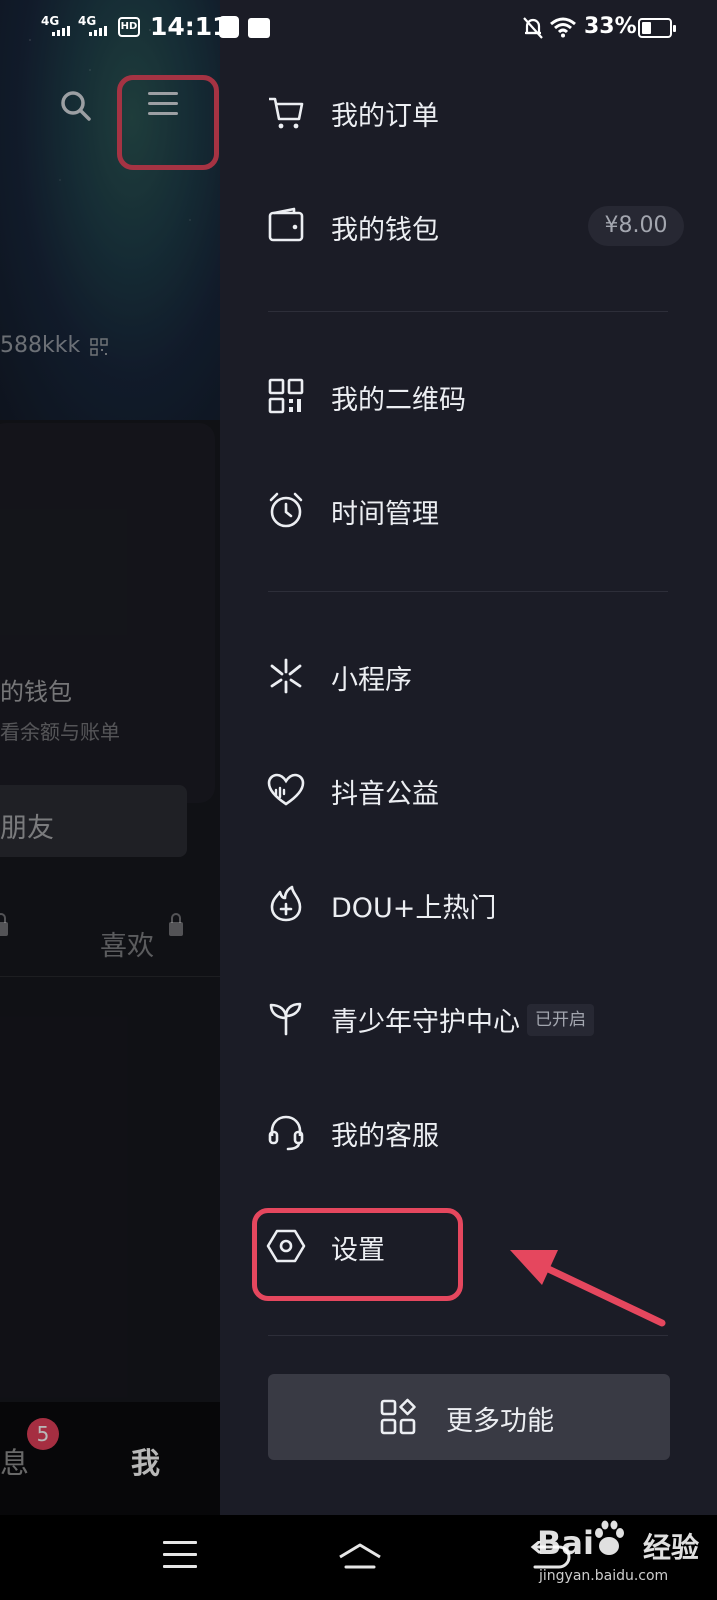  Describe the element at coordinates (636, 226) in the screenshot. I see `wallet-balance-badge: ¥8.00` at that location.